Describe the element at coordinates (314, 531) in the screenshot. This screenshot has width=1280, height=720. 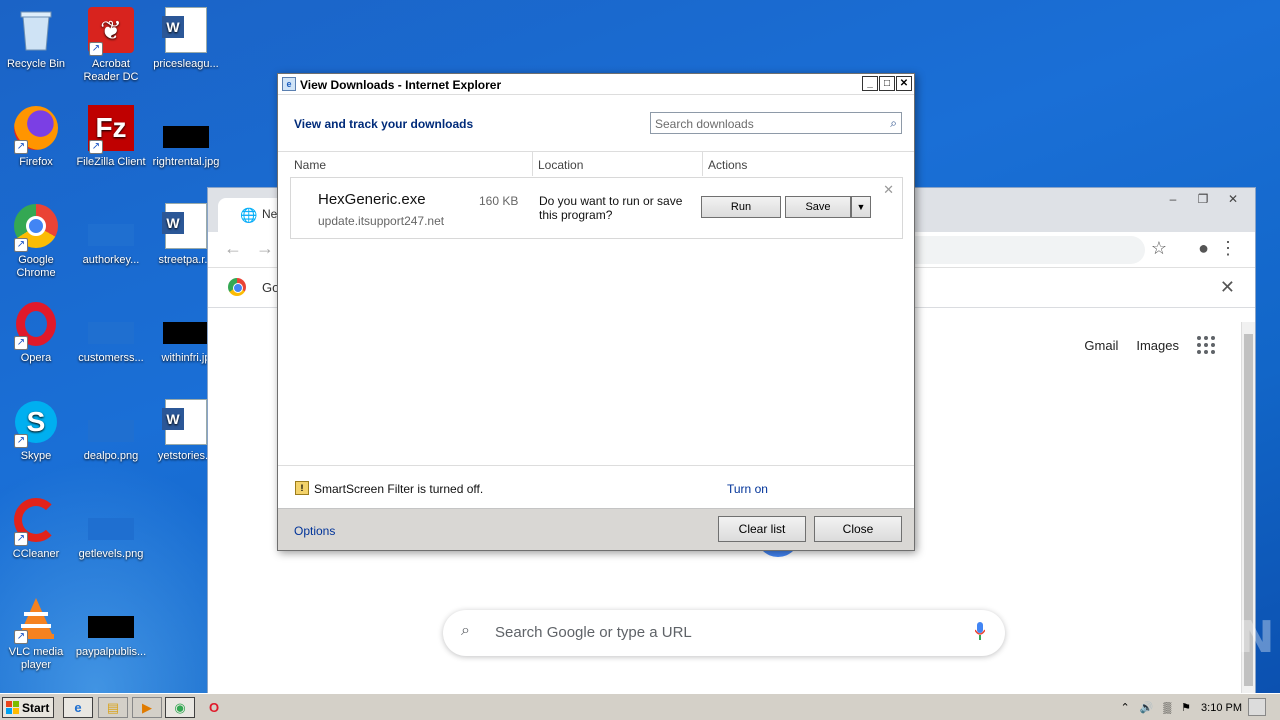
I see `options-link: Options` at that location.